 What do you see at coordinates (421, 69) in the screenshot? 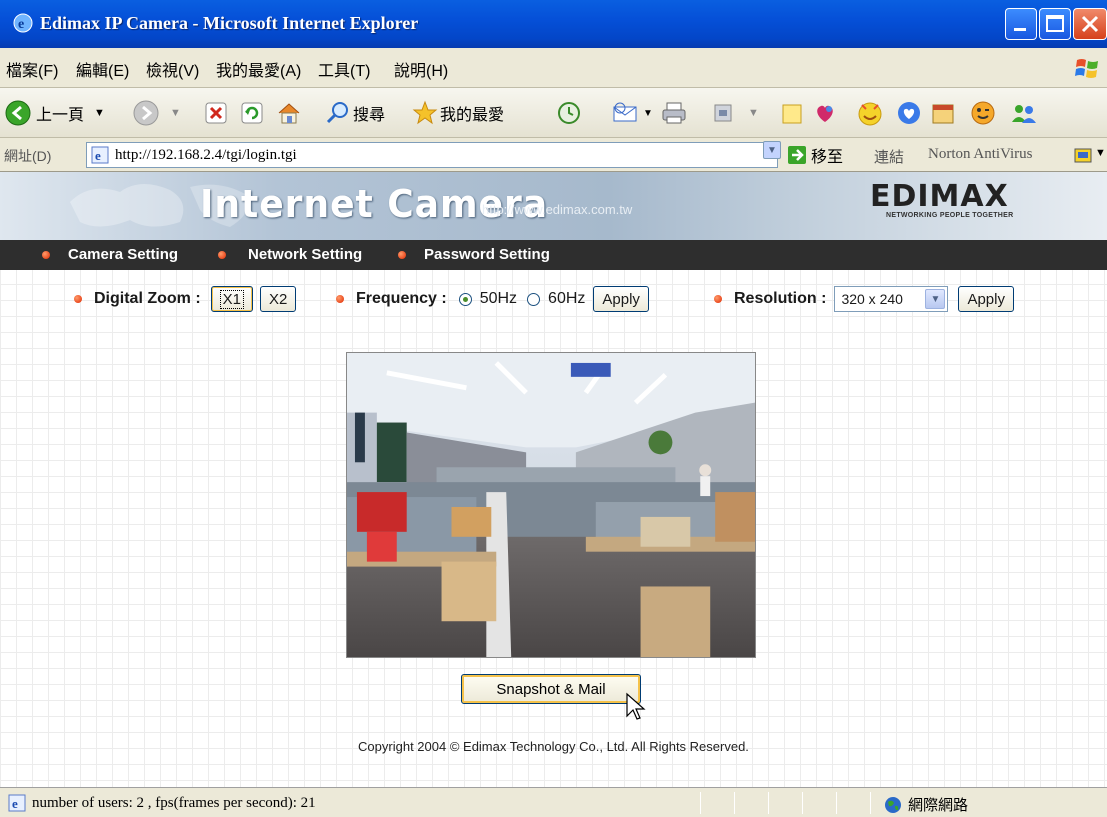
I see `menu-help: 說明(H)` at bounding box center [421, 69].